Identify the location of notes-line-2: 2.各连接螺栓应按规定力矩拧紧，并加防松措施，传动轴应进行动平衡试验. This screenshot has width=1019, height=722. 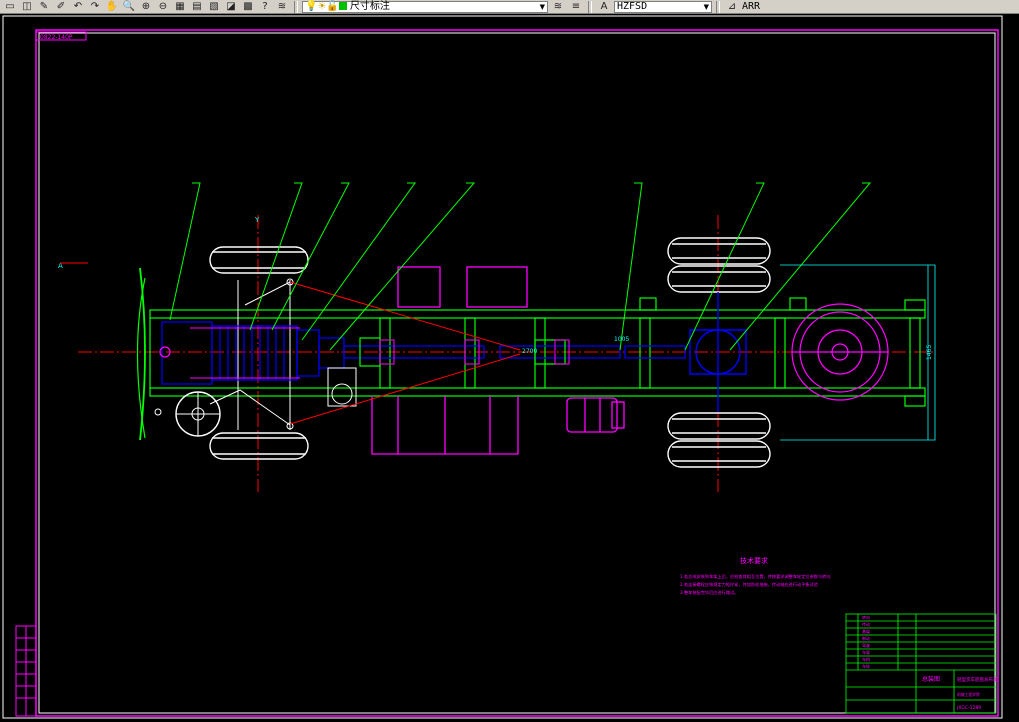
(749, 584).